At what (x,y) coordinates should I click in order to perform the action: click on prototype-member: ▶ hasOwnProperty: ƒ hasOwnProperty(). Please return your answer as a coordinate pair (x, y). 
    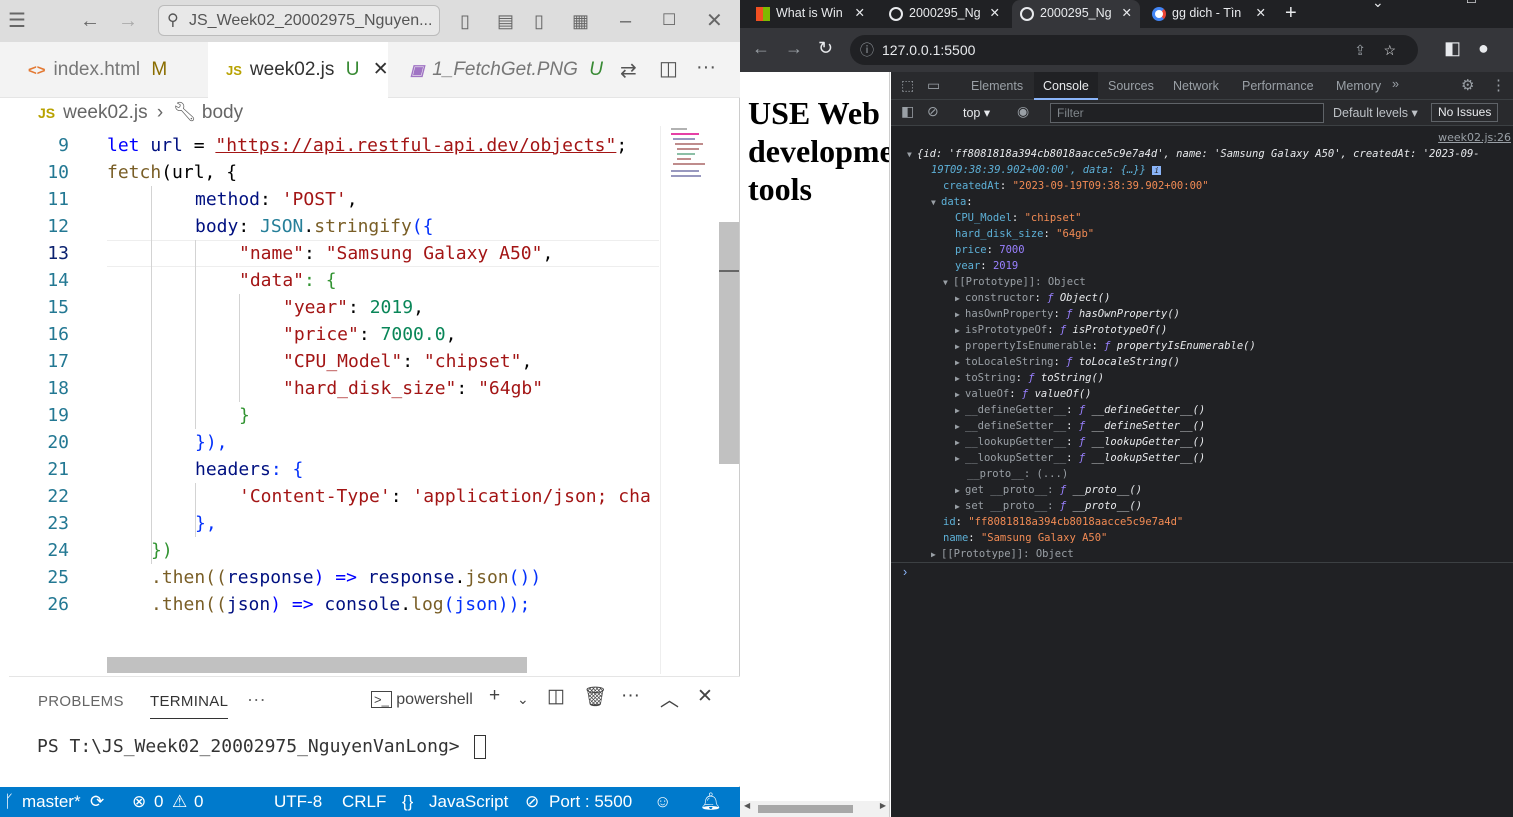
    Looking at the image, I should click on (1067, 314).